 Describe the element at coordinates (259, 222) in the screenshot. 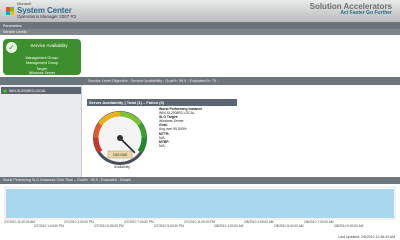

I see `timeline-tick-label: 2/8/2010 3:00:00 AM` at that location.